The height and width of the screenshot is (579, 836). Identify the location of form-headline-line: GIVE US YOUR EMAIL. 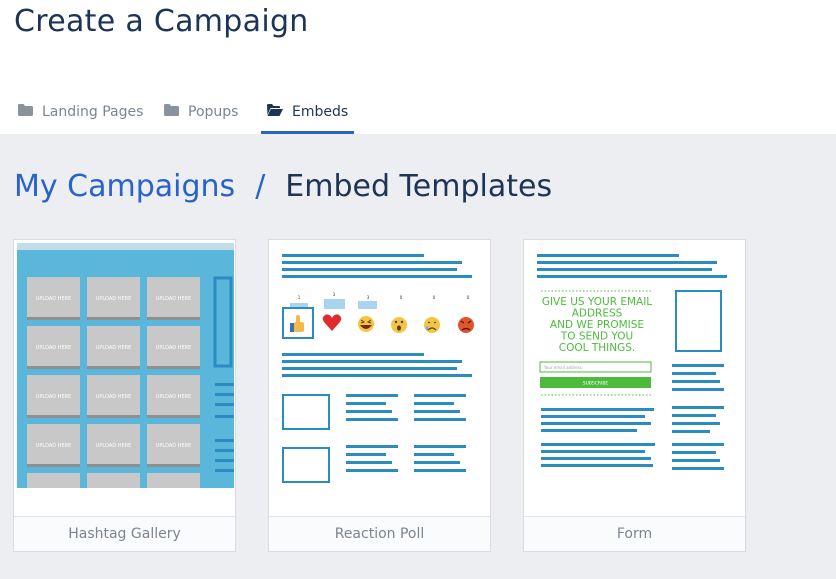
(597, 302).